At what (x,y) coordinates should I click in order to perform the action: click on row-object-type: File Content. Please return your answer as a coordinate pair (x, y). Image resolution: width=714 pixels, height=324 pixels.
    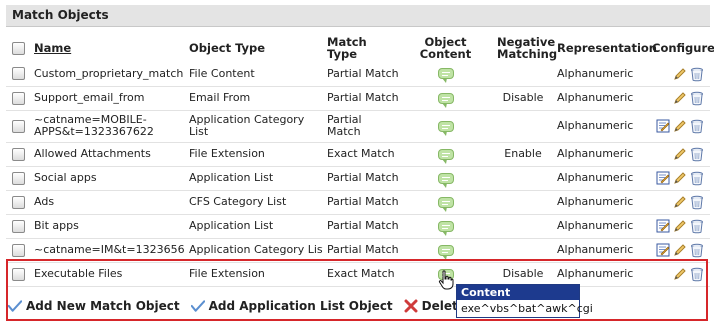
    Looking at the image, I should click on (254, 74).